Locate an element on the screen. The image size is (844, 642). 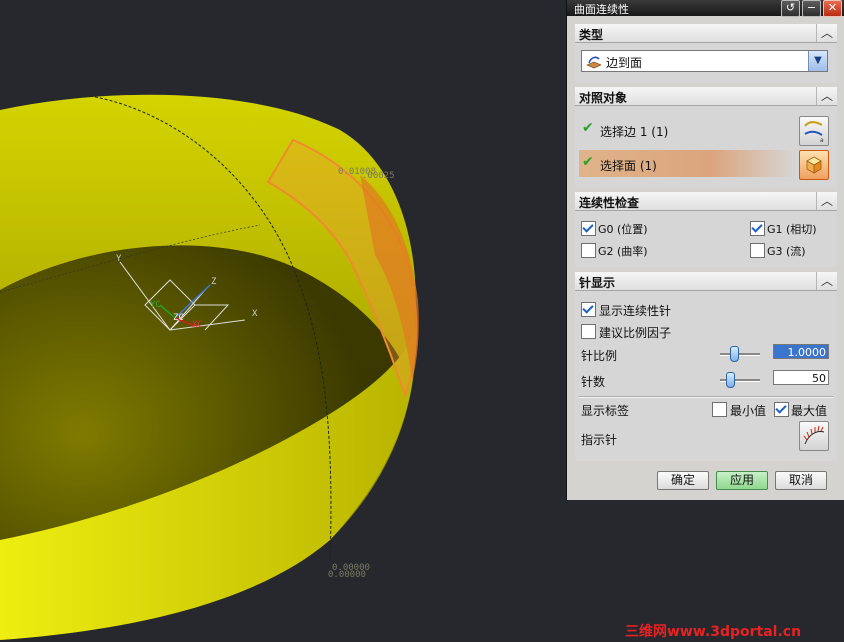
select-edge-button: a is located at coordinates (814, 131).